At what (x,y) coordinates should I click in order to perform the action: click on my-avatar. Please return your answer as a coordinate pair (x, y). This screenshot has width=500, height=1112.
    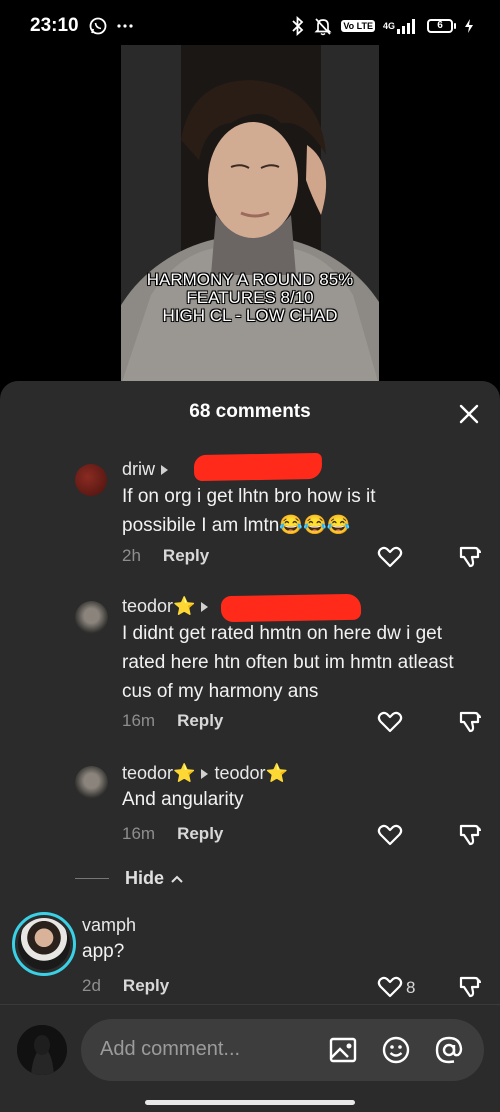
    Looking at the image, I should click on (42, 1050).